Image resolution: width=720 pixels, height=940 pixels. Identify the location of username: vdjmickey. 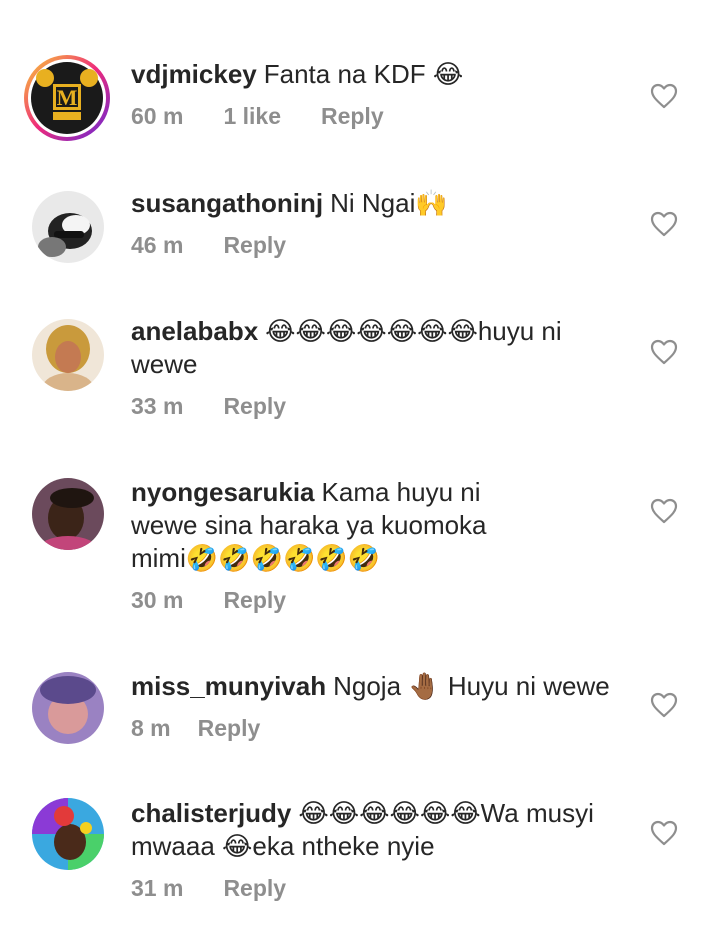
(194, 74).